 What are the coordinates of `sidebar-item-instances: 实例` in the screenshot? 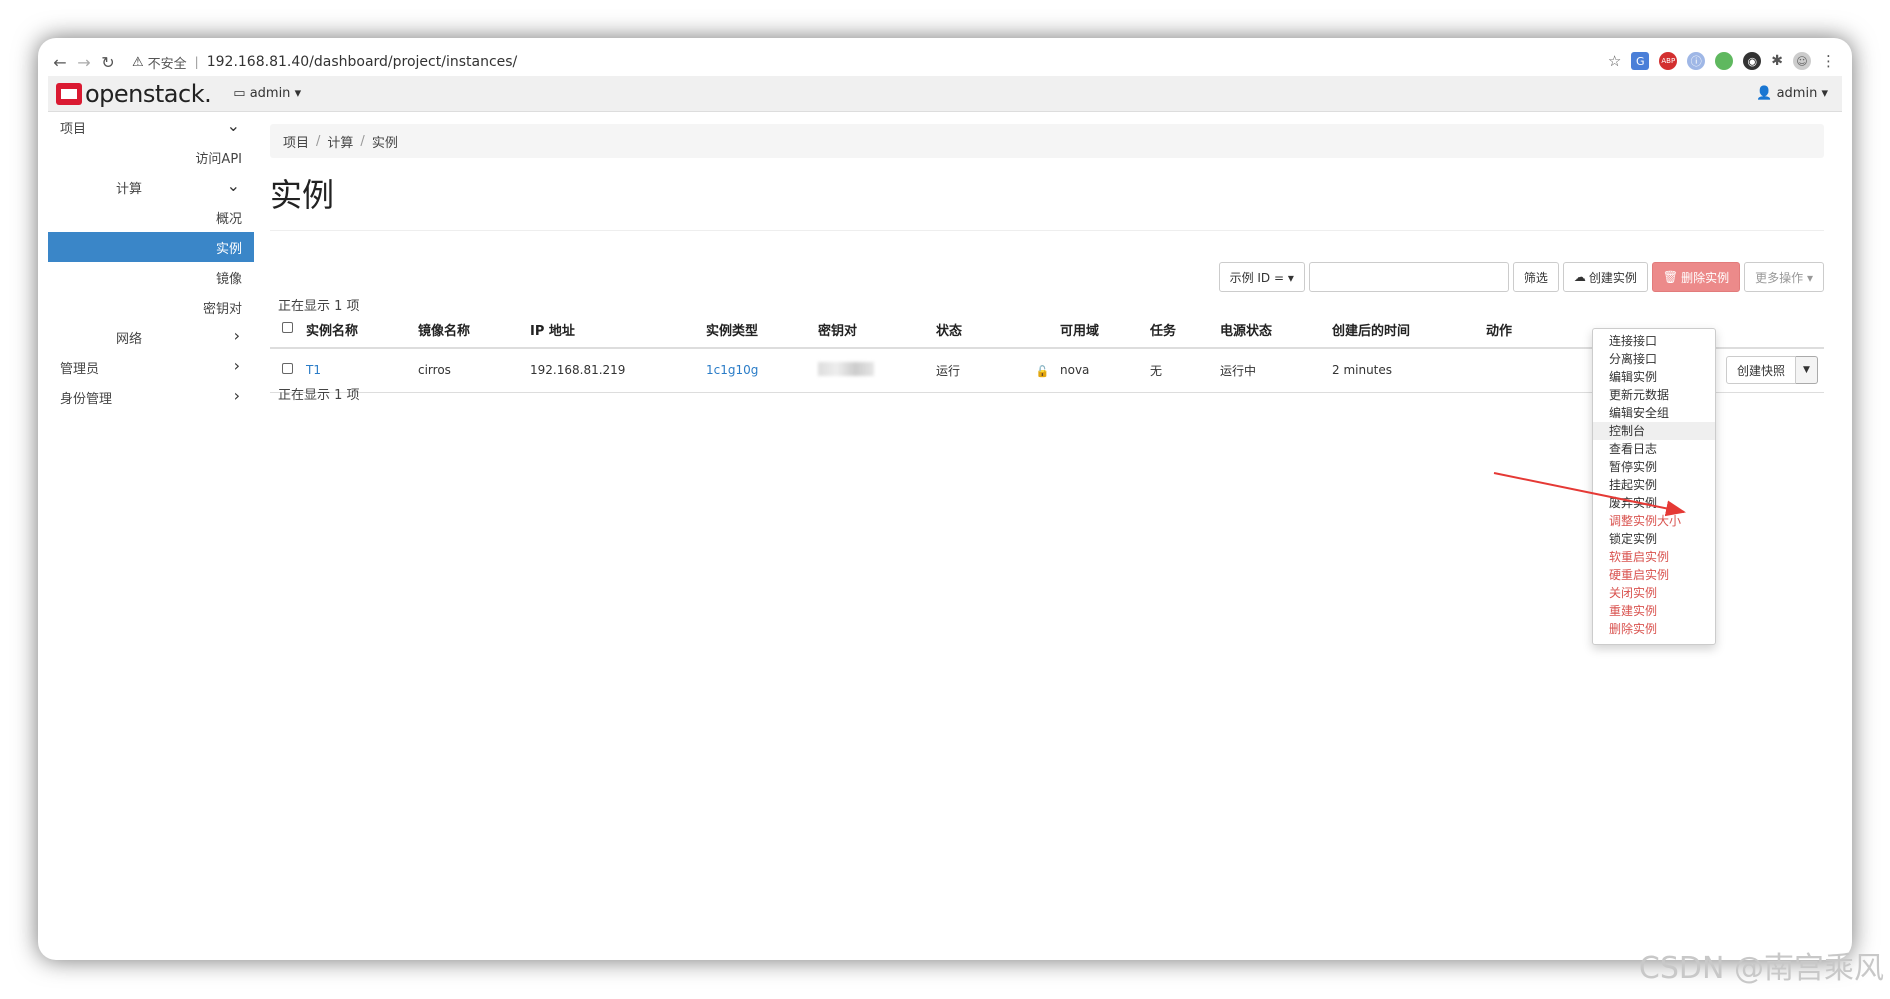 It's located at (151, 247).